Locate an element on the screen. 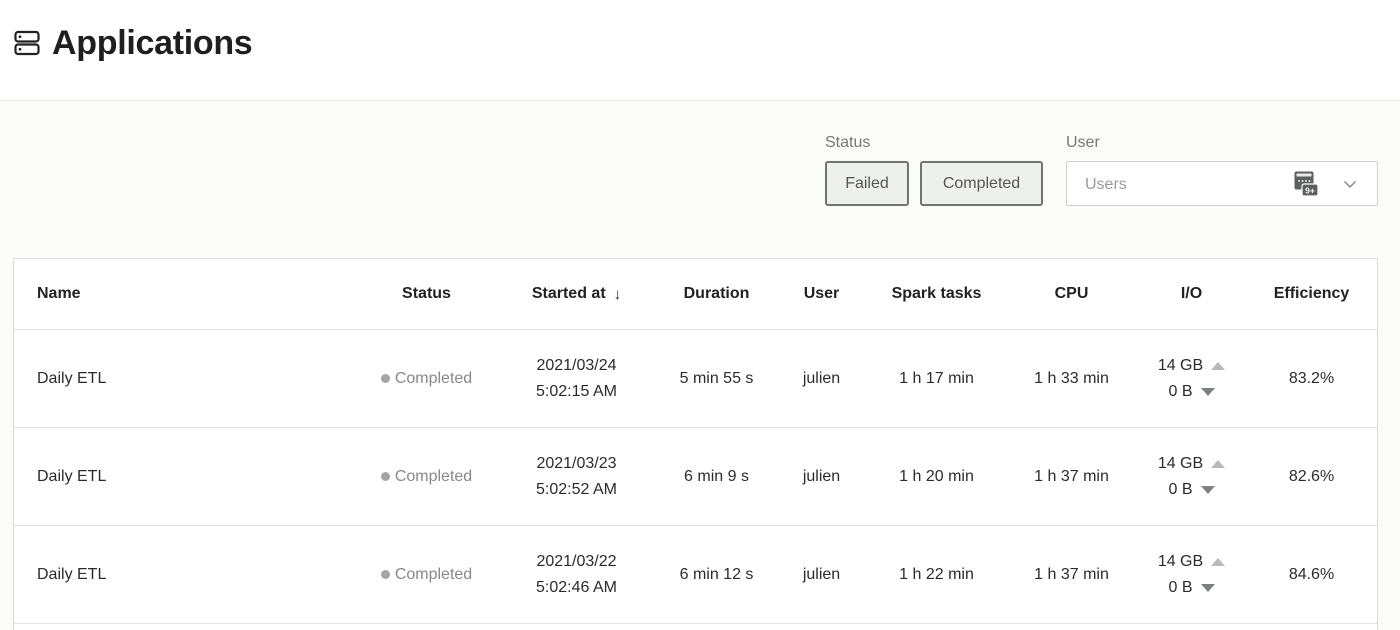  column-header-duration: Duration is located at coordinates (716, 294).